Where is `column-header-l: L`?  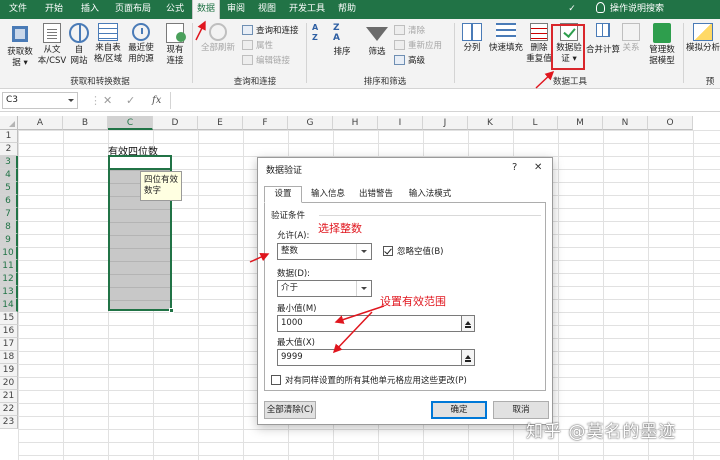
column-header-l: L is located at coordinates (535, 123).